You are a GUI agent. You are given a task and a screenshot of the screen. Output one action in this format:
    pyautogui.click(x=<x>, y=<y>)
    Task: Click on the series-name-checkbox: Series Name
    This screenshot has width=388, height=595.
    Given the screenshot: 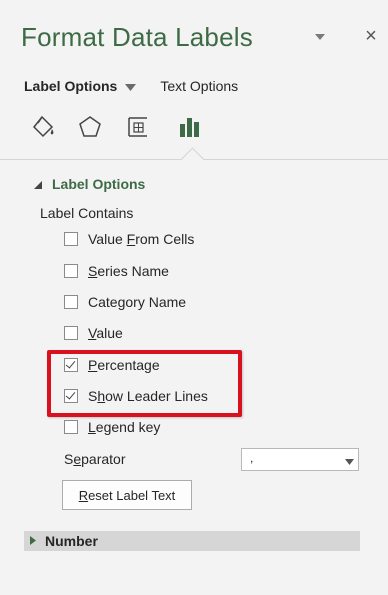 What is the action you would take?
    pyautogui.click(x=116, y=271)
    